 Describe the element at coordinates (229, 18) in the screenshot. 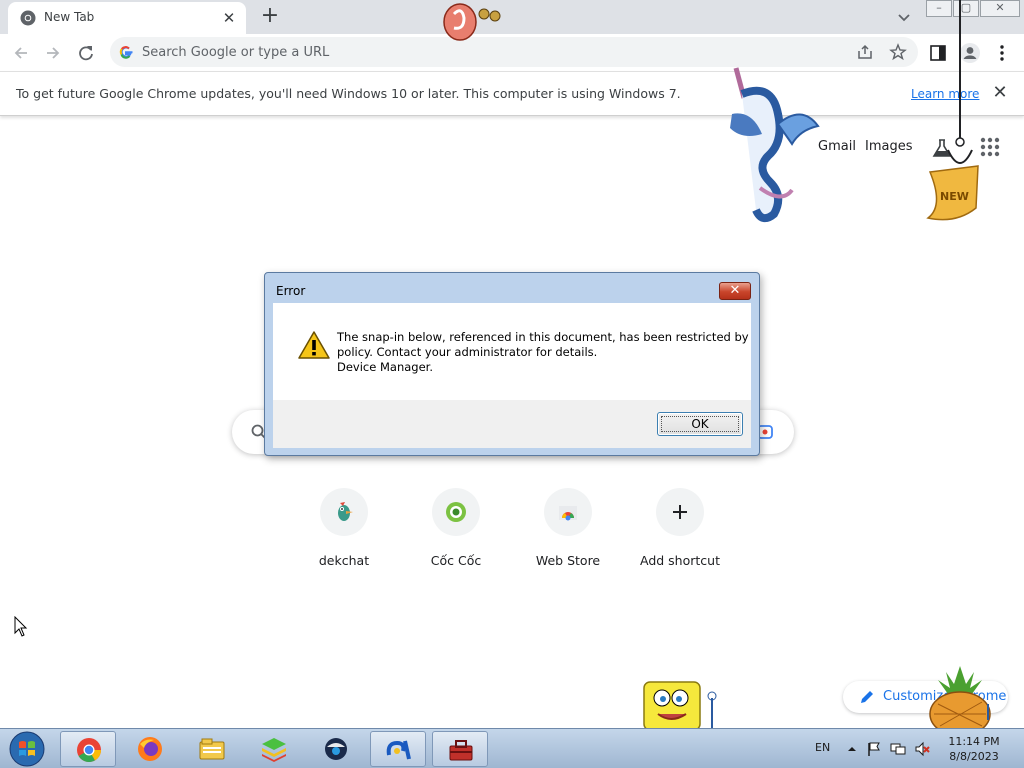

I see `tab-close-icon: ✕` at that location.